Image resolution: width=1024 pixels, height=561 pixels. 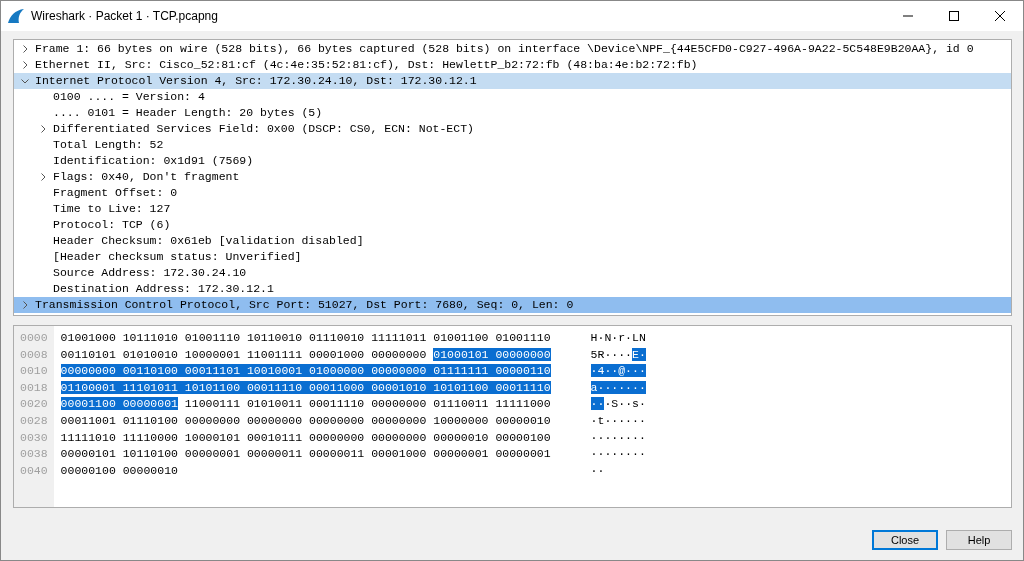 What do you see at coordinates (512, 305) in the screenshot?
I see `tree-row: Transmission Control Protocol, Src Port: 51027, Dst Port: 7680, Seq: 0, Len: 0` at bounding box center [512, 305].